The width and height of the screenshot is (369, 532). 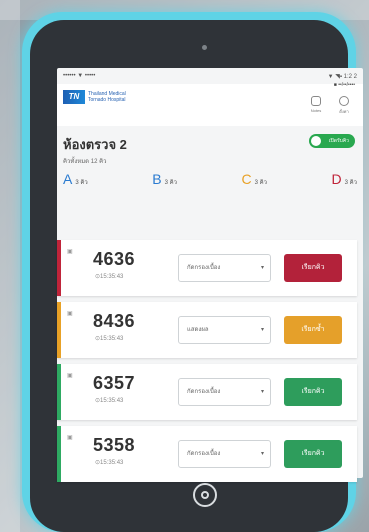 What do you see at coordinates (210, 76) in the screenshot?
I see `status-bar: •••••• ▼ ••••• ▼ ◥▪ 1:2 2` at bounding box center [210, 76].